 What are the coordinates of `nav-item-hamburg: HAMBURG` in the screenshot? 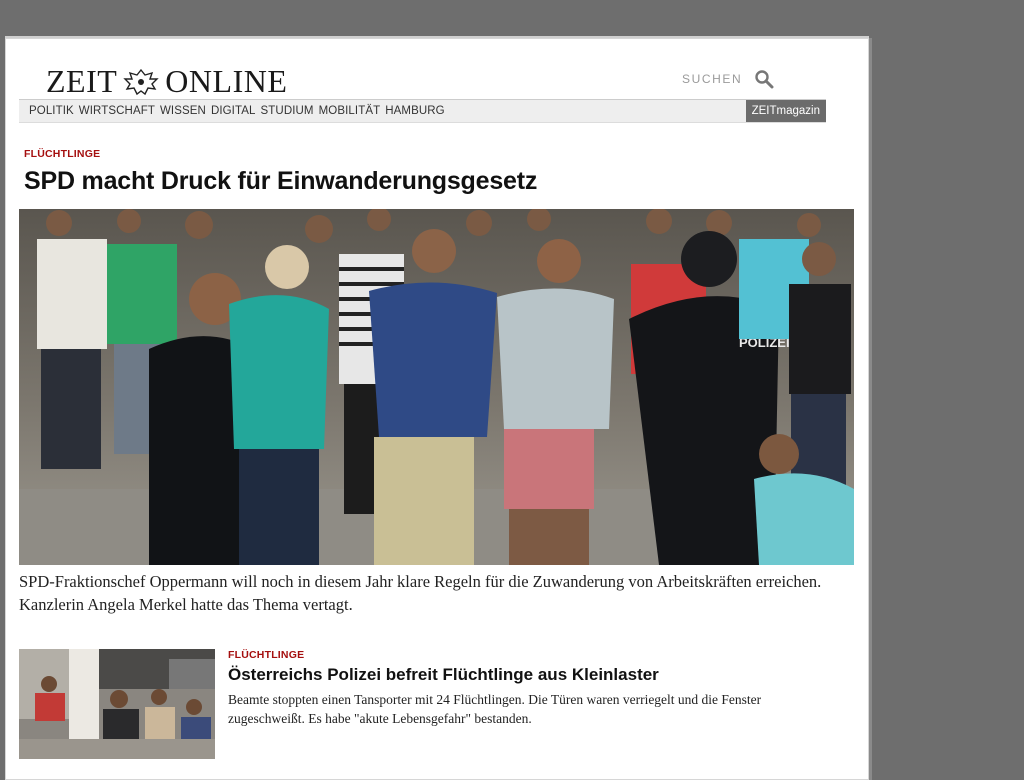 It's located at (414, 111).